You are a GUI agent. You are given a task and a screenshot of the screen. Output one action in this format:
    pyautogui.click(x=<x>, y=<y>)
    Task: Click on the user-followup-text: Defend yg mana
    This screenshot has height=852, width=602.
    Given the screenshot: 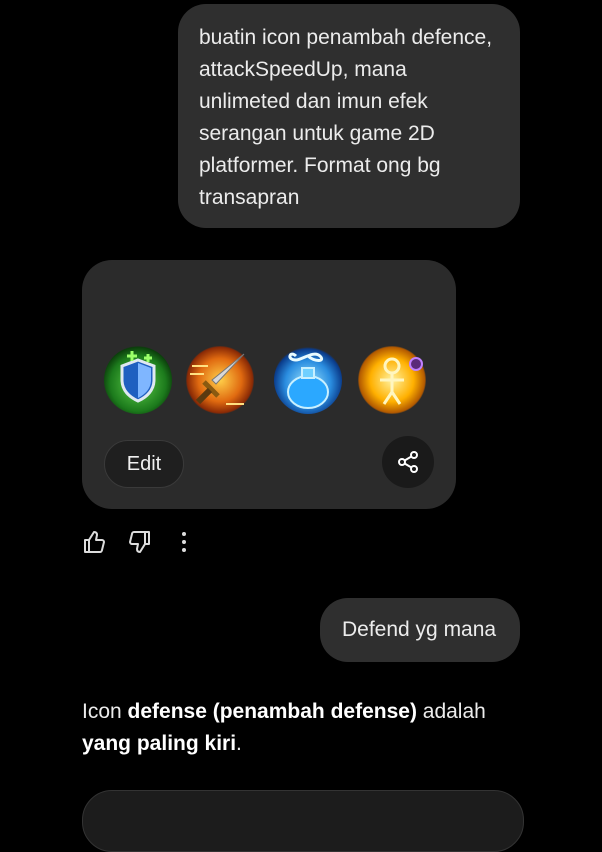 What is the action you would take?
    pyautogui.click(x=419, y=629)
    